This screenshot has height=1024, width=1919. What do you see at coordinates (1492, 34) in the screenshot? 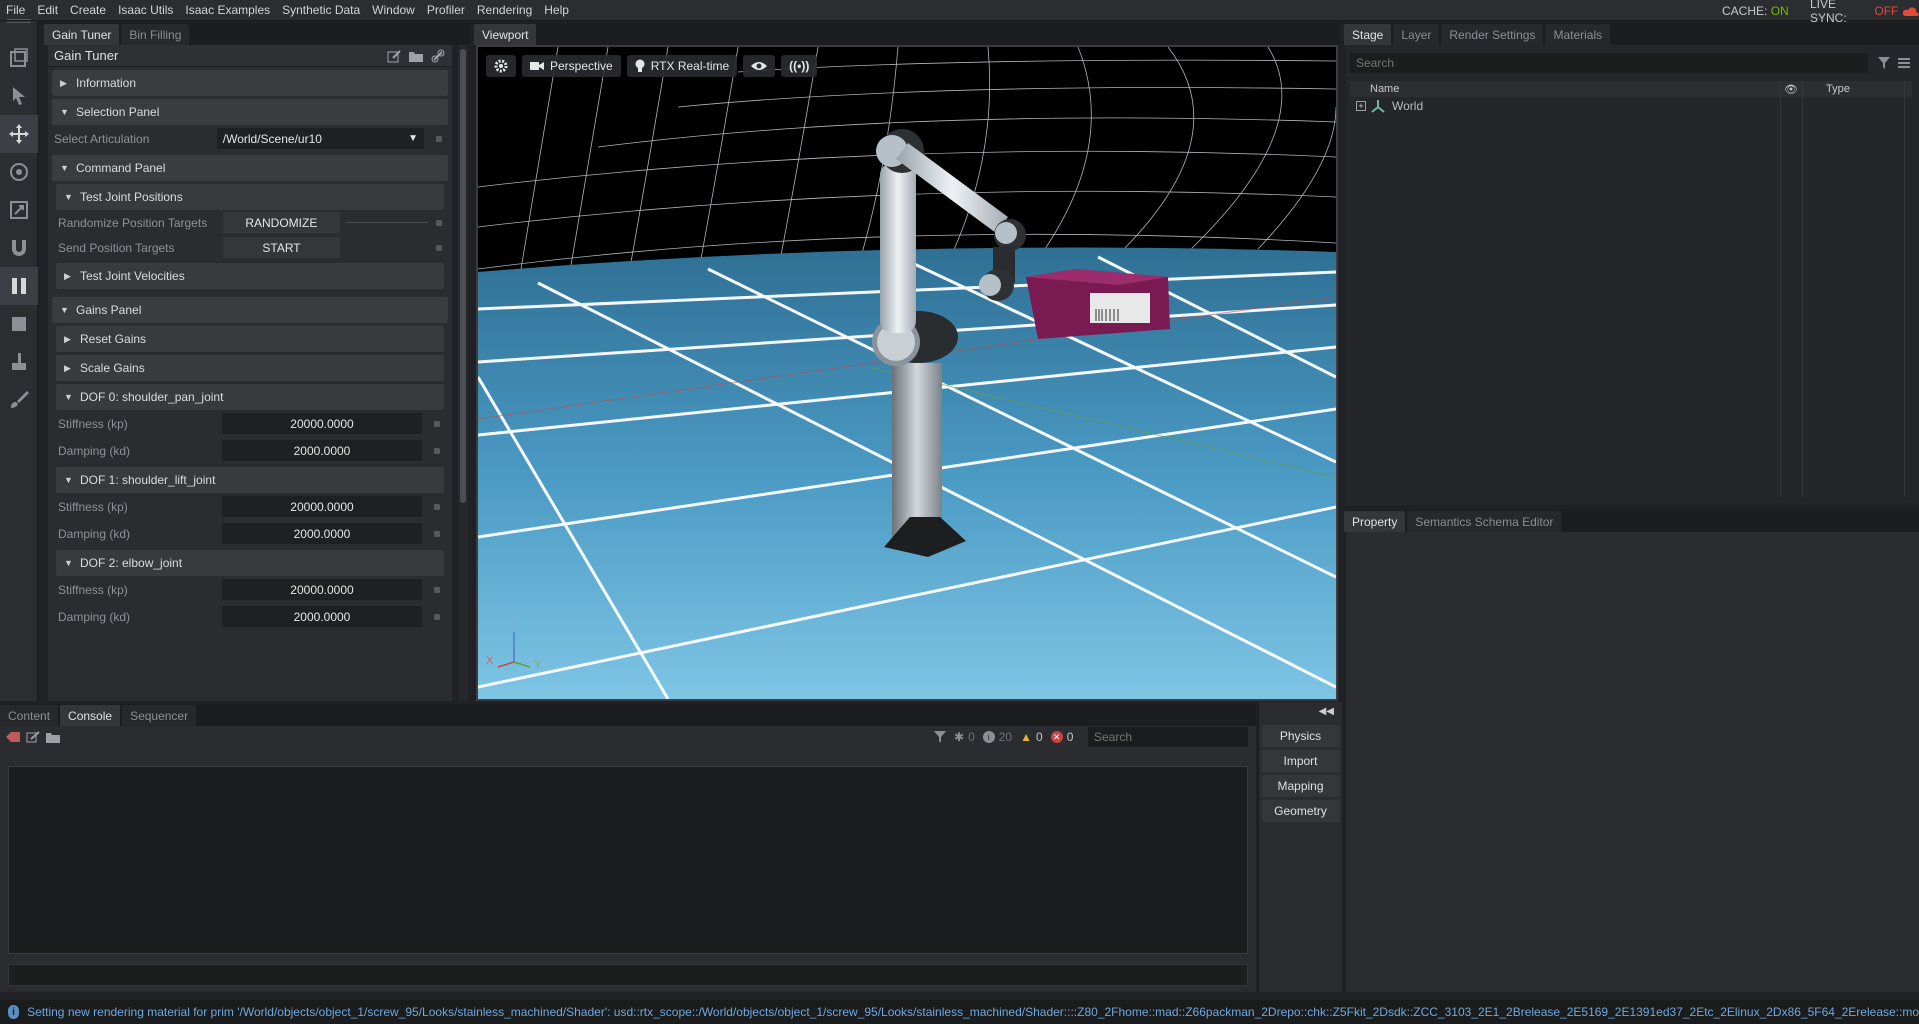
I see `tab-render-settings: Render Settings` at bounding box center [1492, 34].